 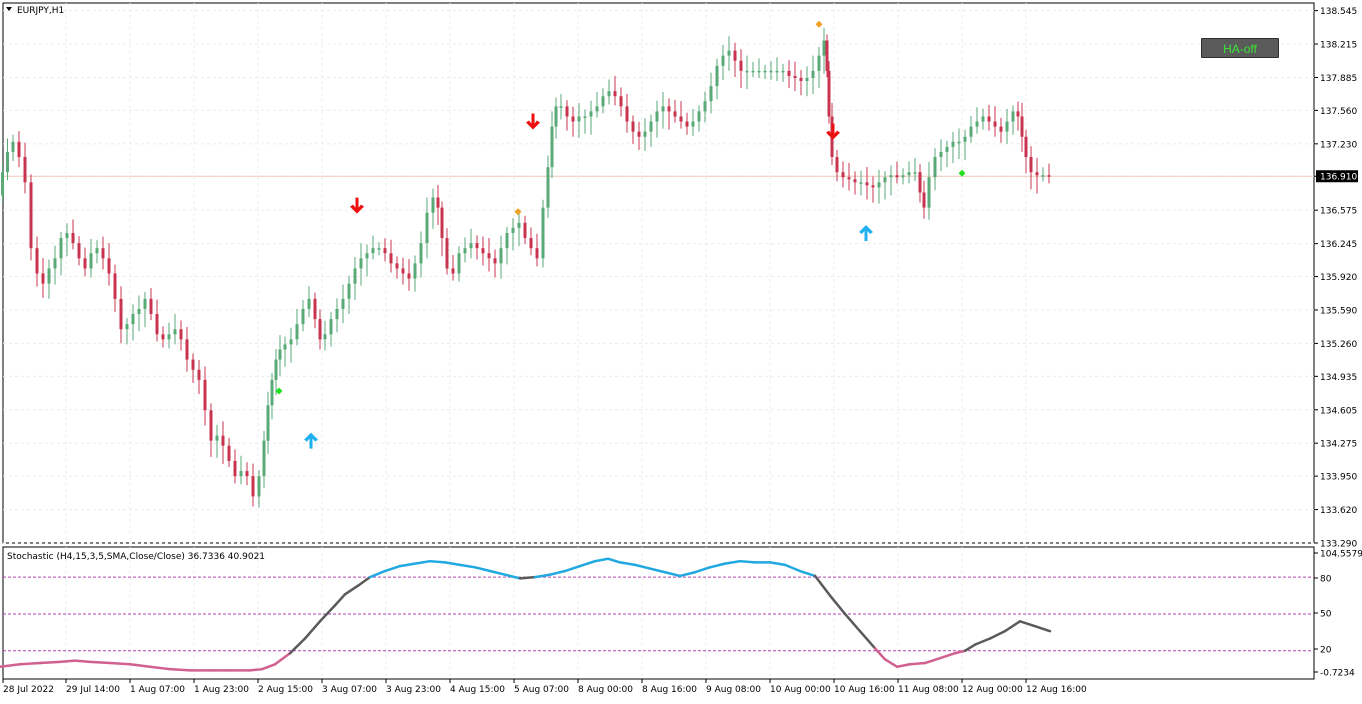 What do you see at coordinates (221, 690) in the screenshot?
I see `x-tick-label: 1 Aug 23:00` at bounding box center [221, 690].